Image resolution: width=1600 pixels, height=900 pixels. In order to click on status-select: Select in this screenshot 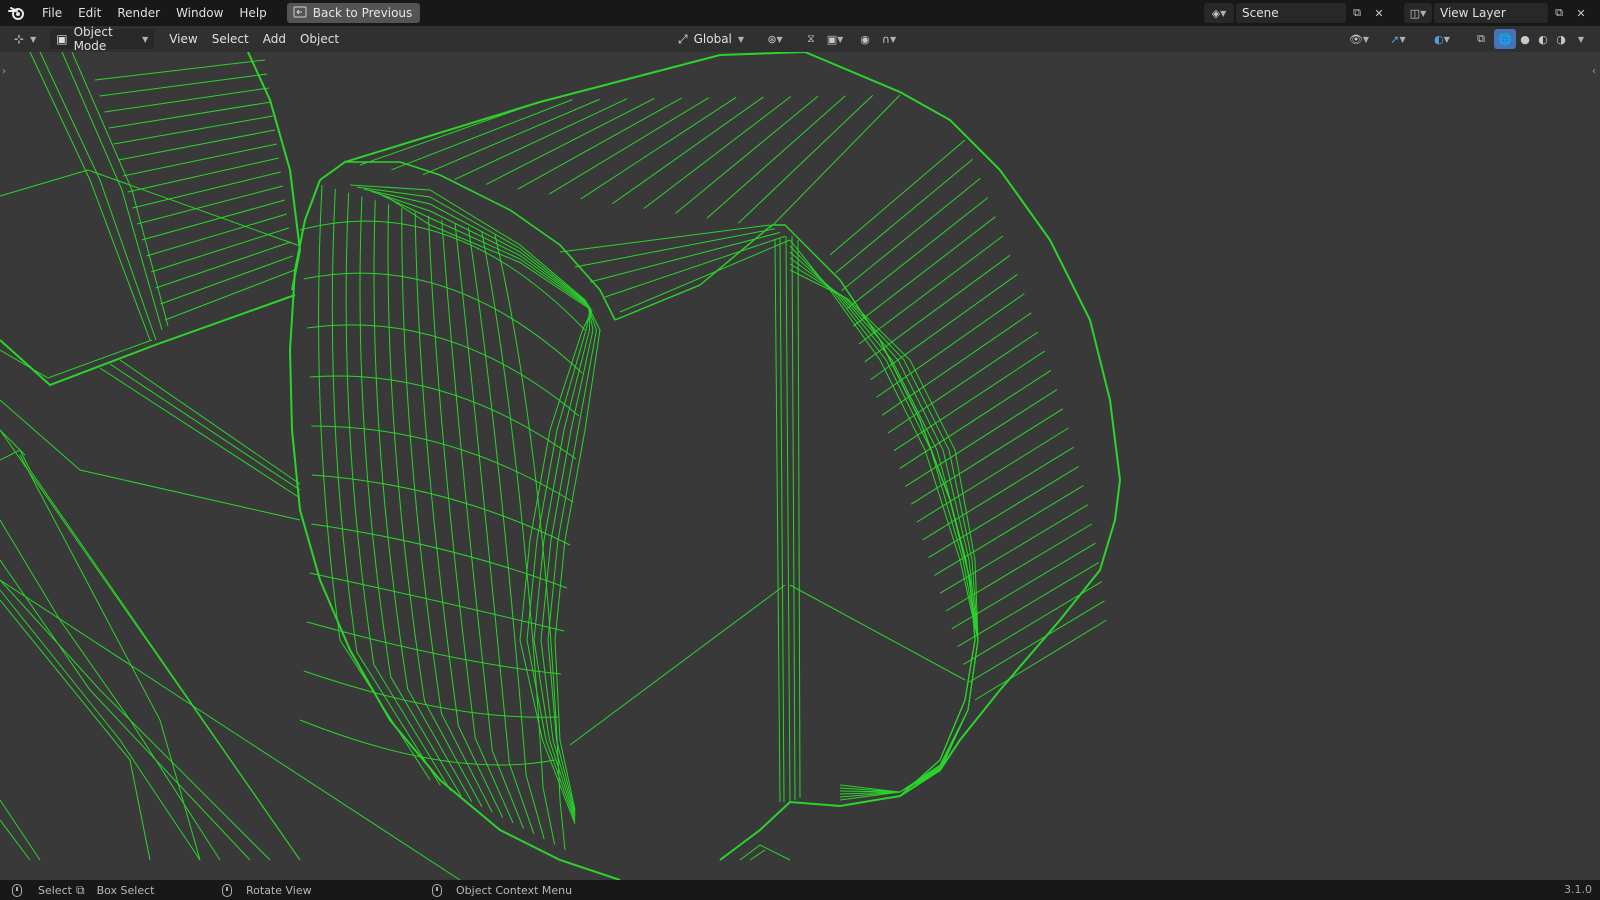, I will do `click(42, 890)`.